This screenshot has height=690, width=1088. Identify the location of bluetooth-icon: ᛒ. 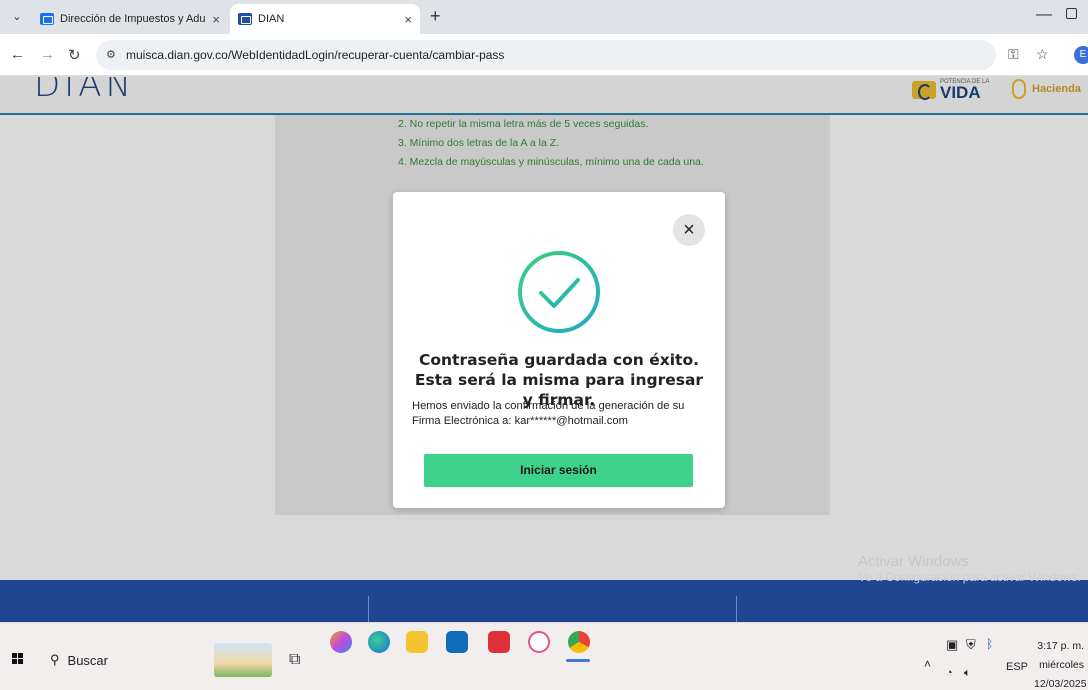
(989, 644).